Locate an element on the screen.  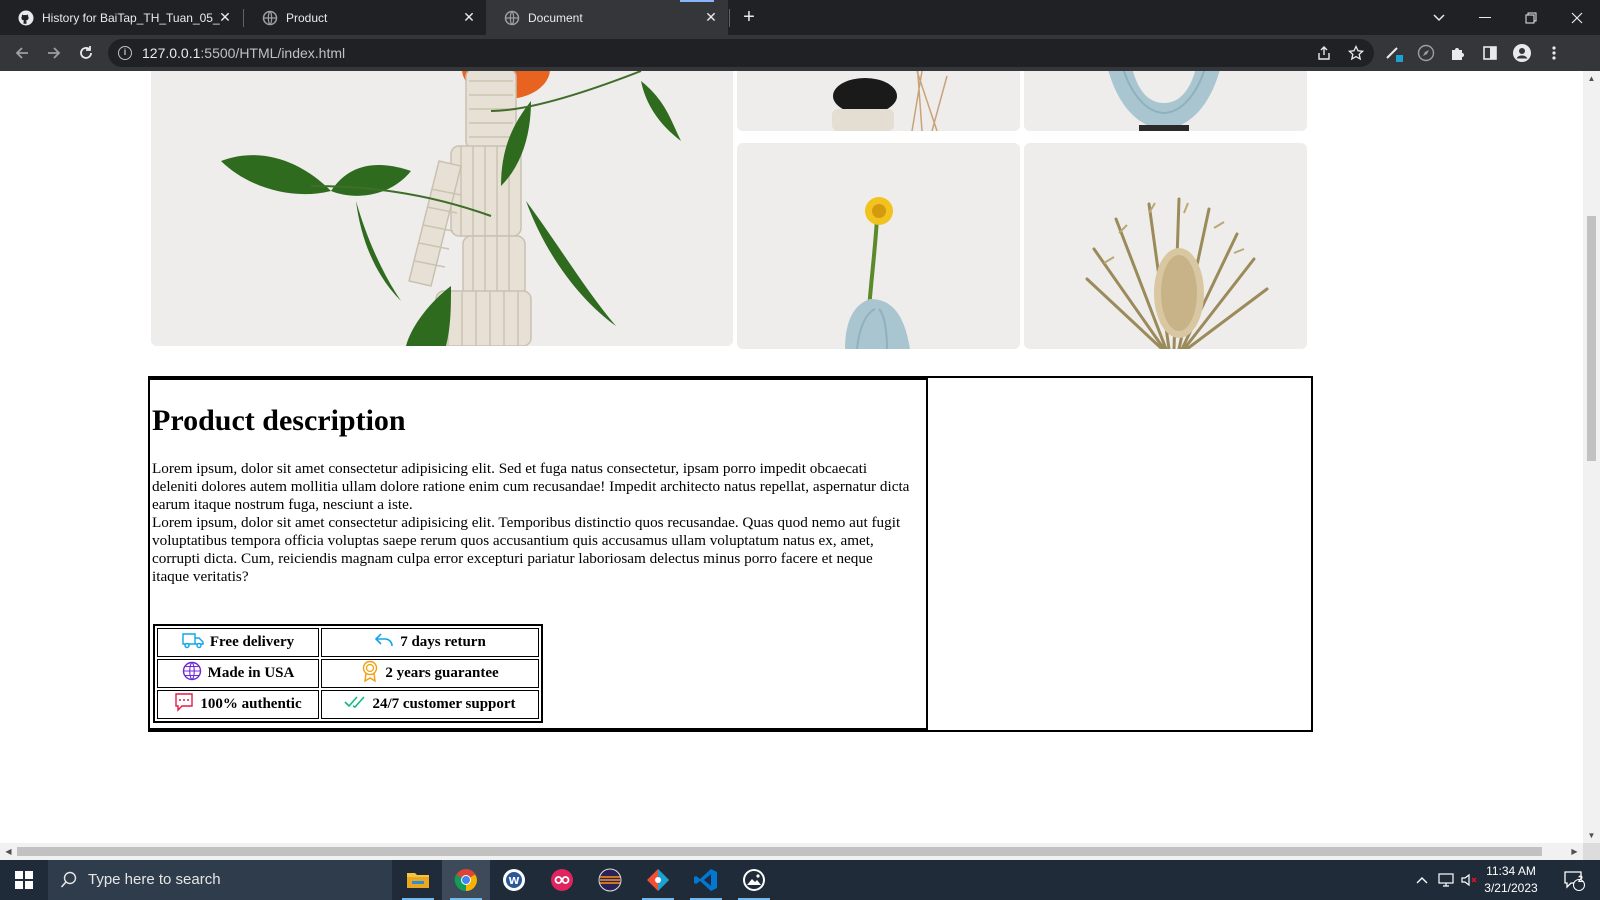
search-icon is located at coordinates (69, 882).